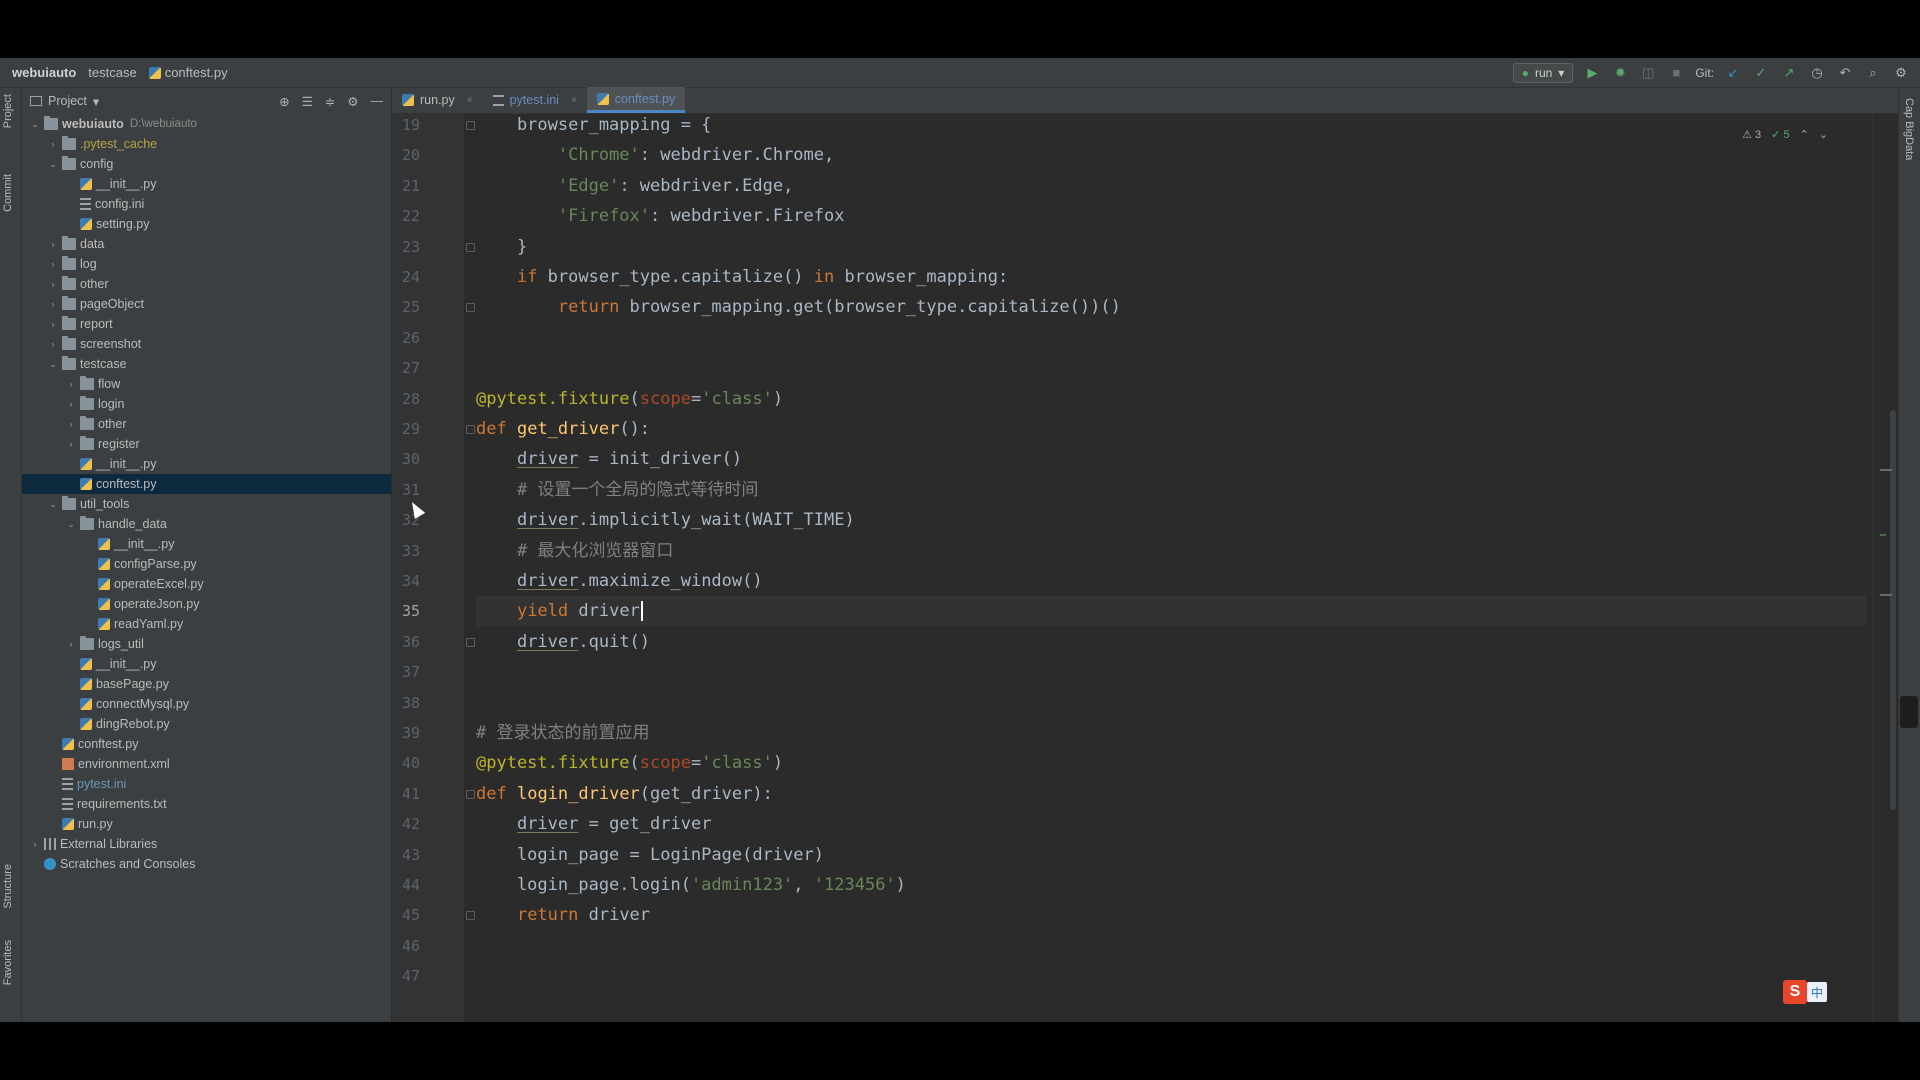 This screenshot has height=1080, width=1920. What do you see at coordinates (8, 193) in the screenshot?
I see `commit-tool-button: Commit` at bounding box center [8, 193].